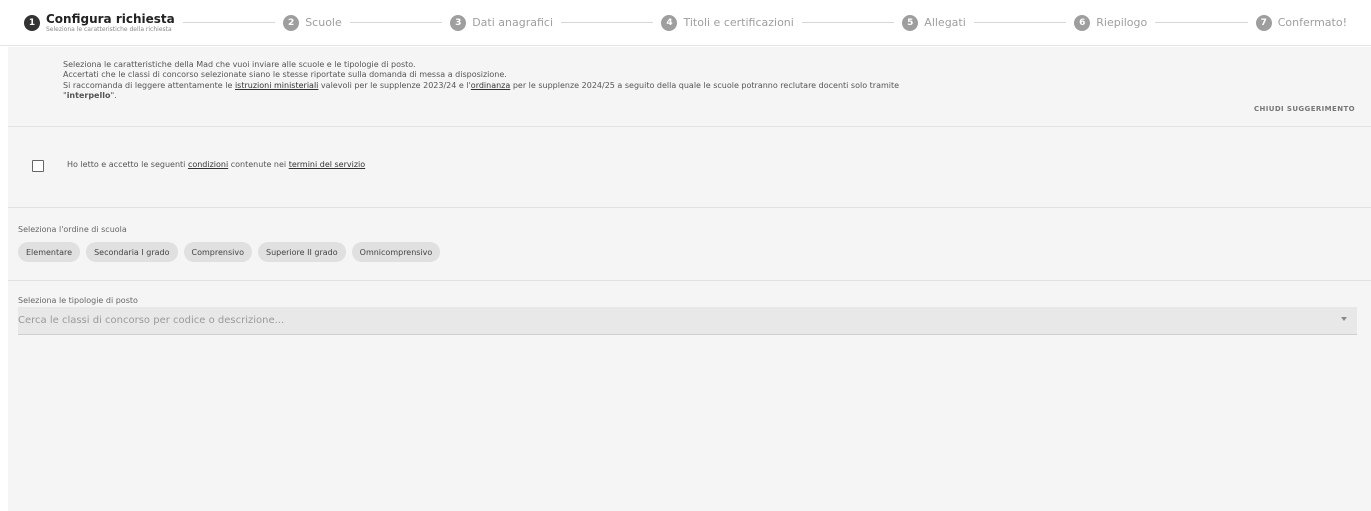 Image resolution: width=1371 pixels, height=511 pixels. I want to click on step-label: Riepilogo, so click(1122, 22).